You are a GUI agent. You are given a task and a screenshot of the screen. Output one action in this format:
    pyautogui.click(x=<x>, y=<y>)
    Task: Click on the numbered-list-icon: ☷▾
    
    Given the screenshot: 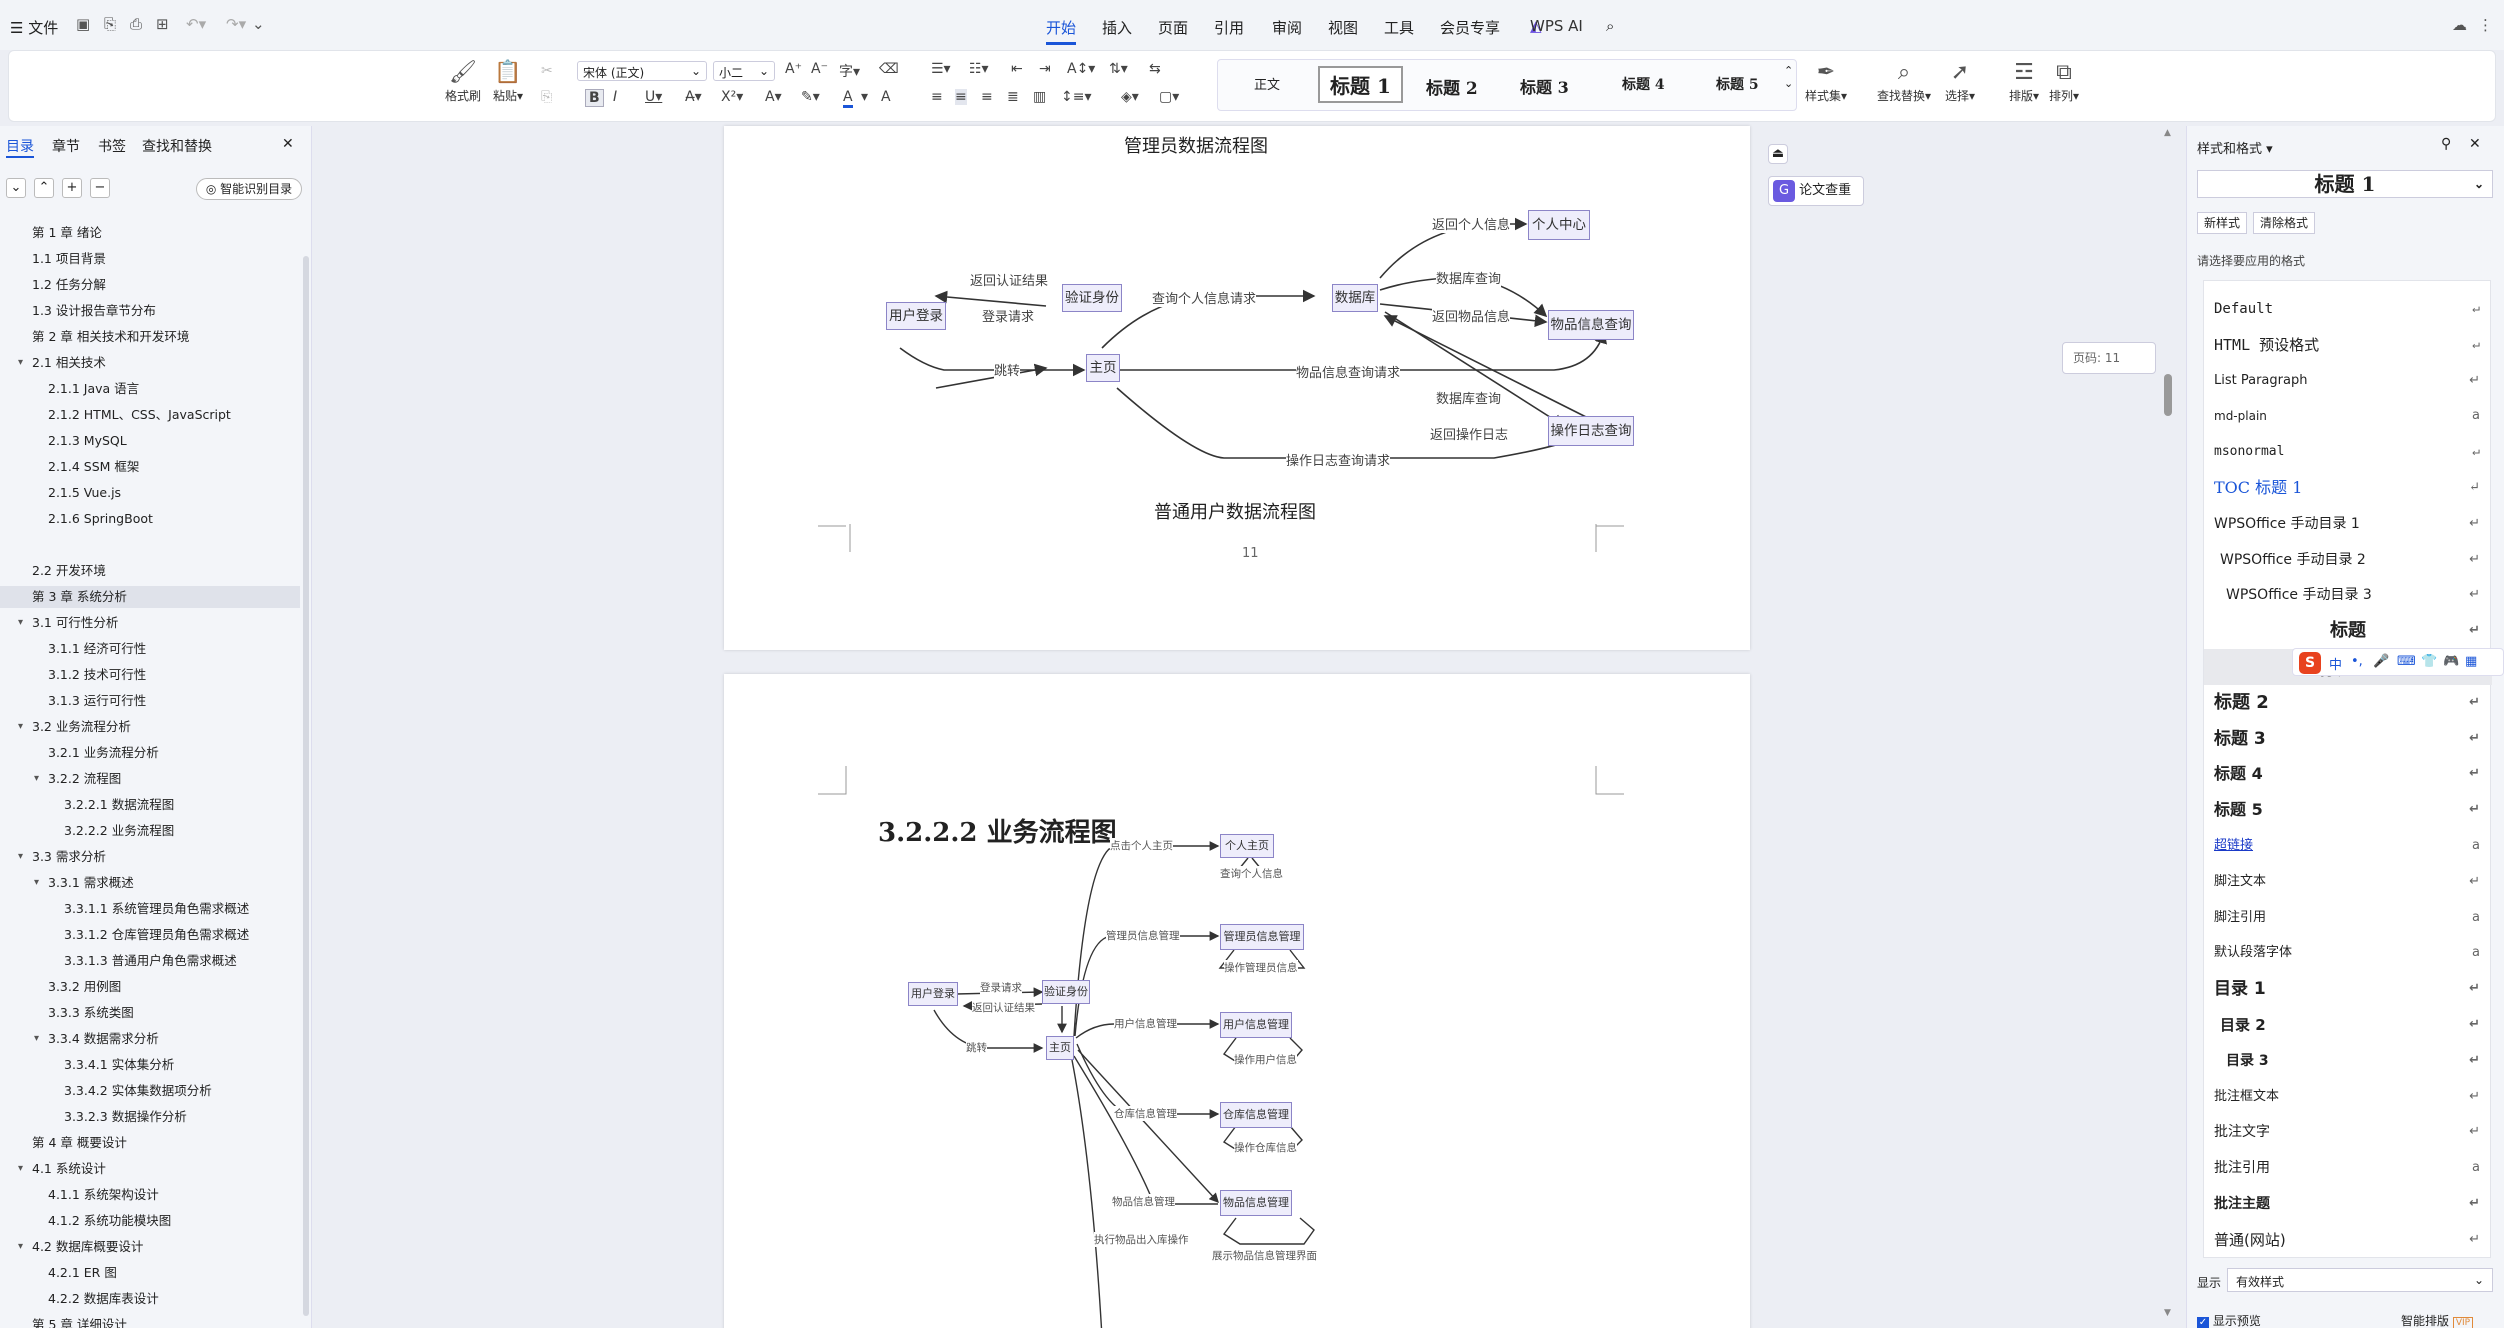 What is the action you would take?
    pyautogui.click(x=979, y=69)
    